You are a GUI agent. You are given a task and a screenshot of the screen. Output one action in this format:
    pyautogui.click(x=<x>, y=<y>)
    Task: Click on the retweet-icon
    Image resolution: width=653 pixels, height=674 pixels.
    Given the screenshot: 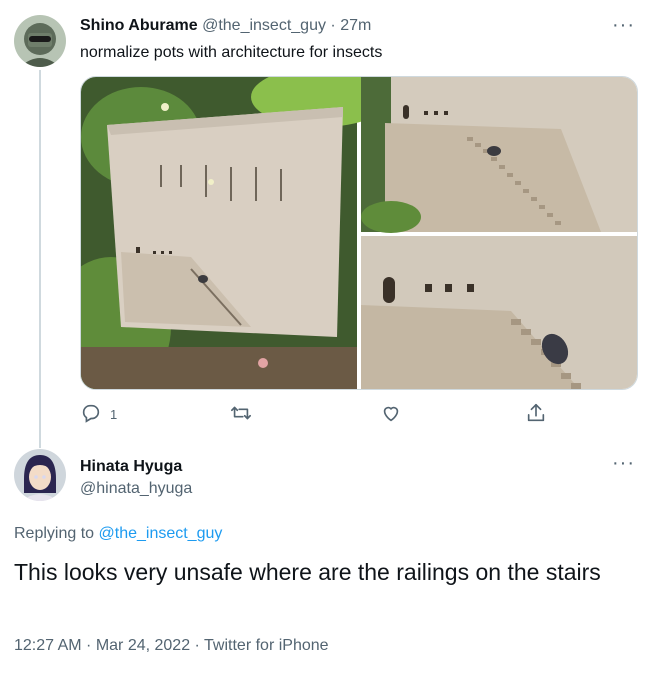 What is the action you would take?
    pyautogui.click(x=241, y=414)
    